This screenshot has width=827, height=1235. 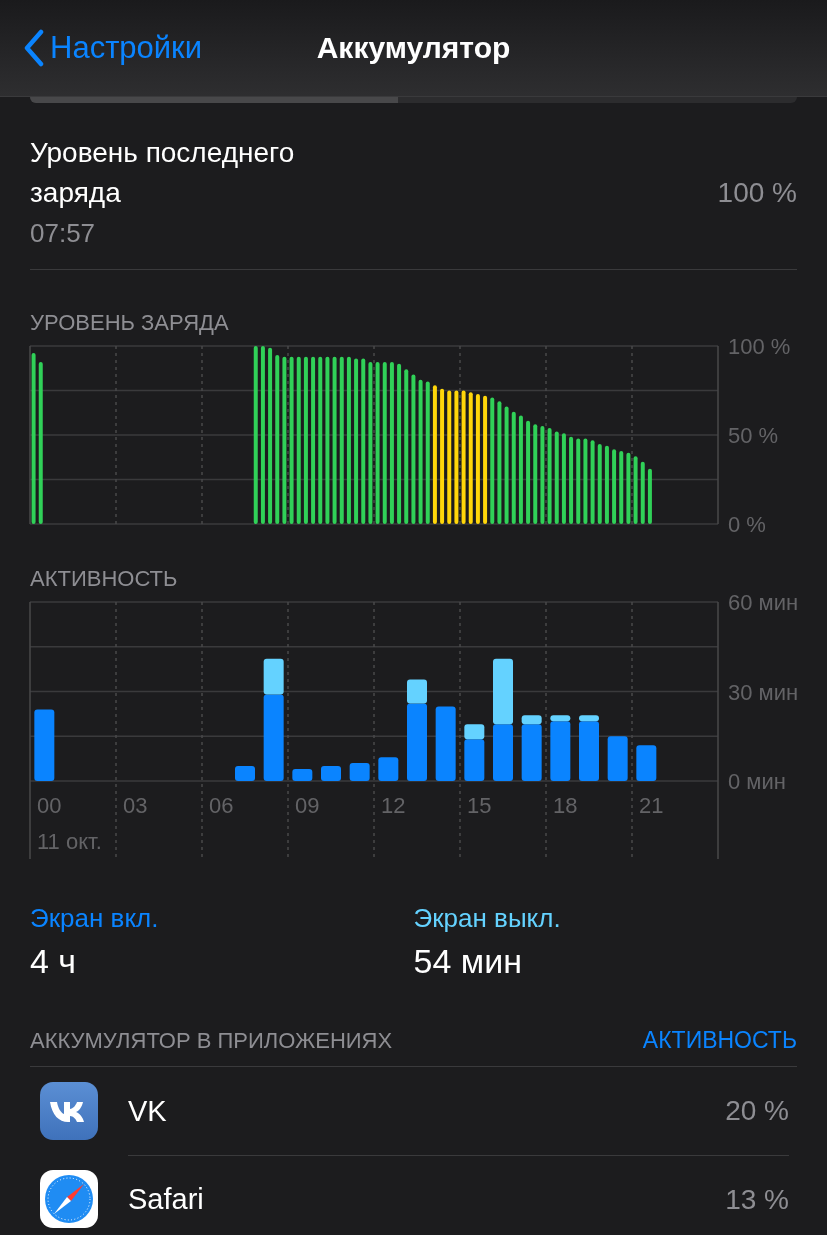 I want to click on app-icon, so click(x=69, y=1111).